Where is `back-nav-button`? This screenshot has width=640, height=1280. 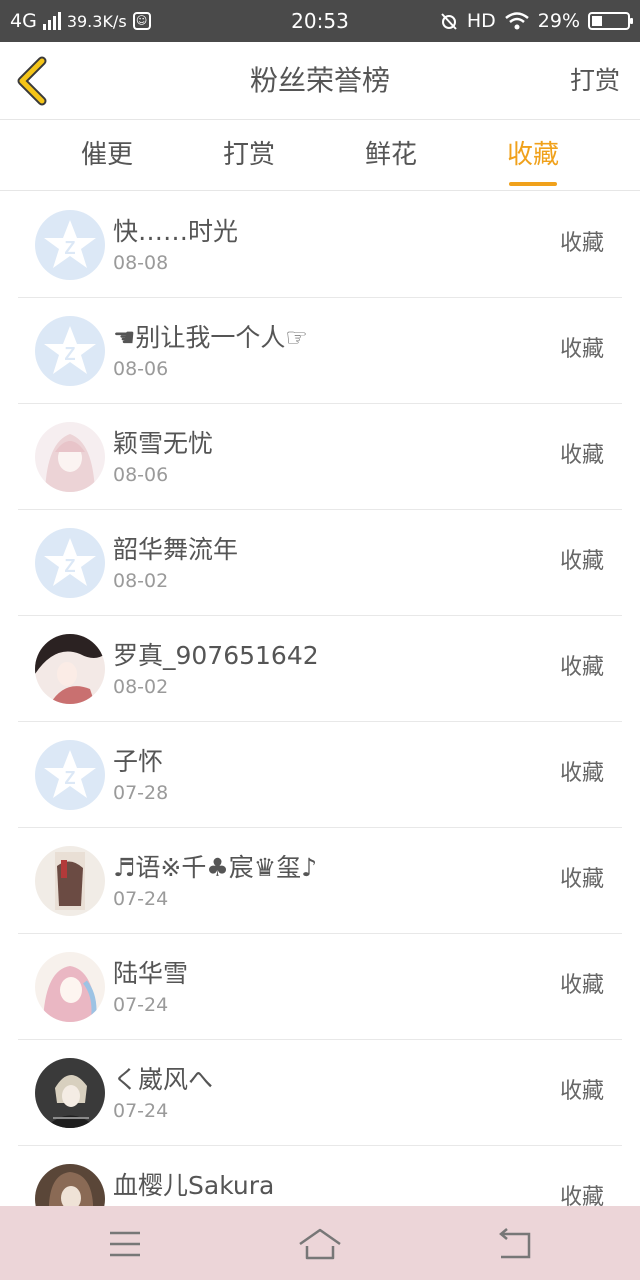
back-nav-button is located at coordinates (515, 1244).